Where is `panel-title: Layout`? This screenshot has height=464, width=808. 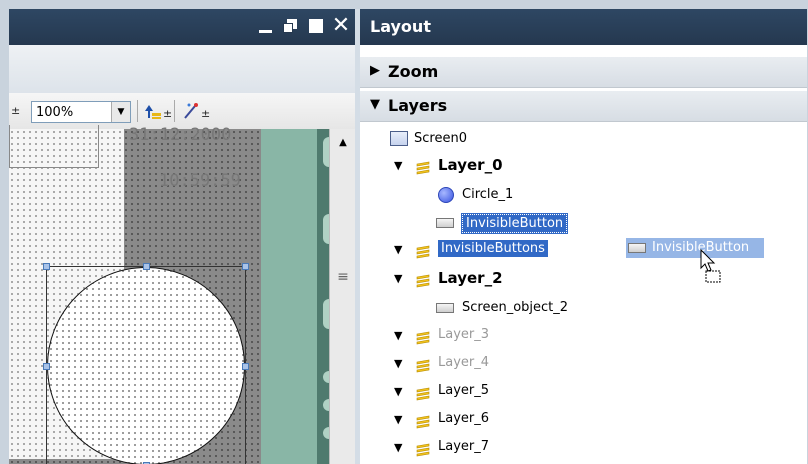 panel-title: Layout is located at coordinates (400, 26).